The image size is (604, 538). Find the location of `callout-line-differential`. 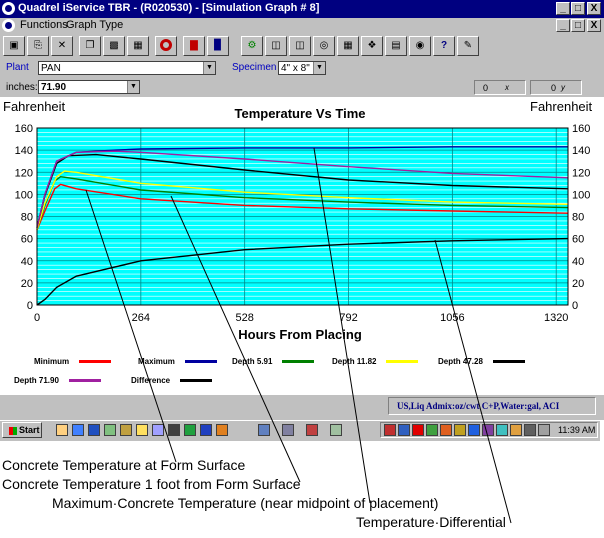

callout-line-differential is located at coordinates (473, 381).